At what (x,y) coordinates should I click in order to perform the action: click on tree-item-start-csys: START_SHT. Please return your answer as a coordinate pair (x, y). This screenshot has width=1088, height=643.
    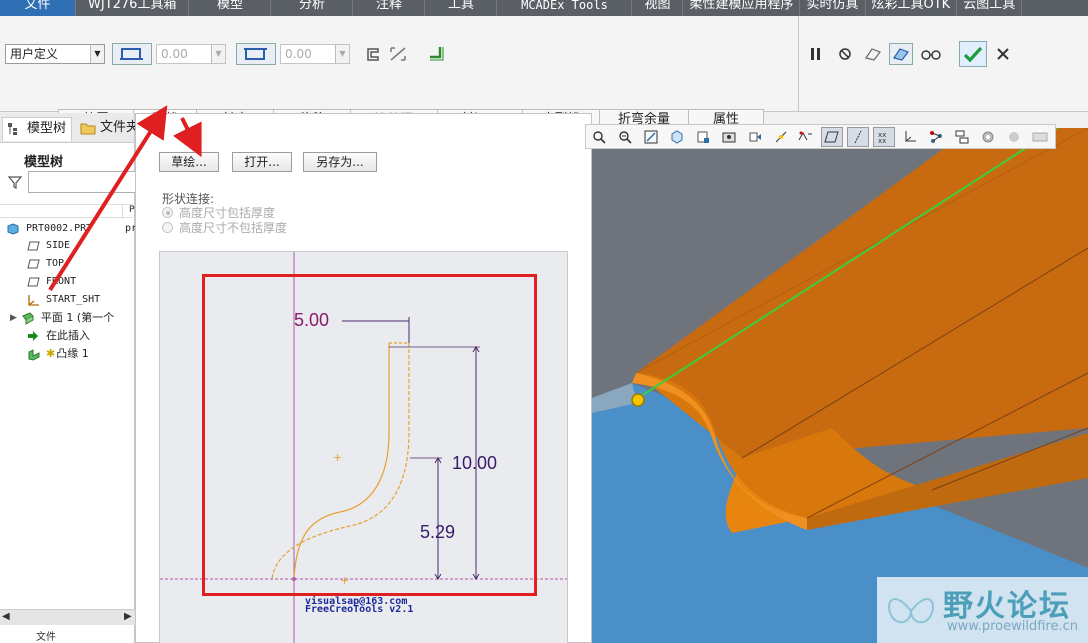
    Looking at the image, I should click on (63, 300).